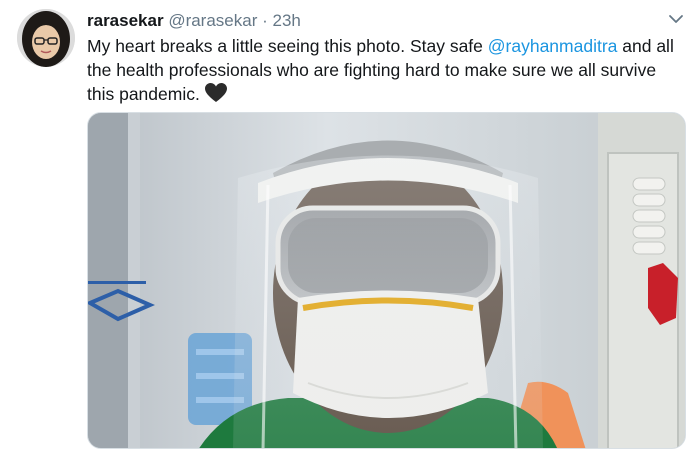 The width and height of the screenshot is (700, 460). Describe the element at coordinates (676, 19) in the screenshot. I see `chevron-down-icon` at that location.